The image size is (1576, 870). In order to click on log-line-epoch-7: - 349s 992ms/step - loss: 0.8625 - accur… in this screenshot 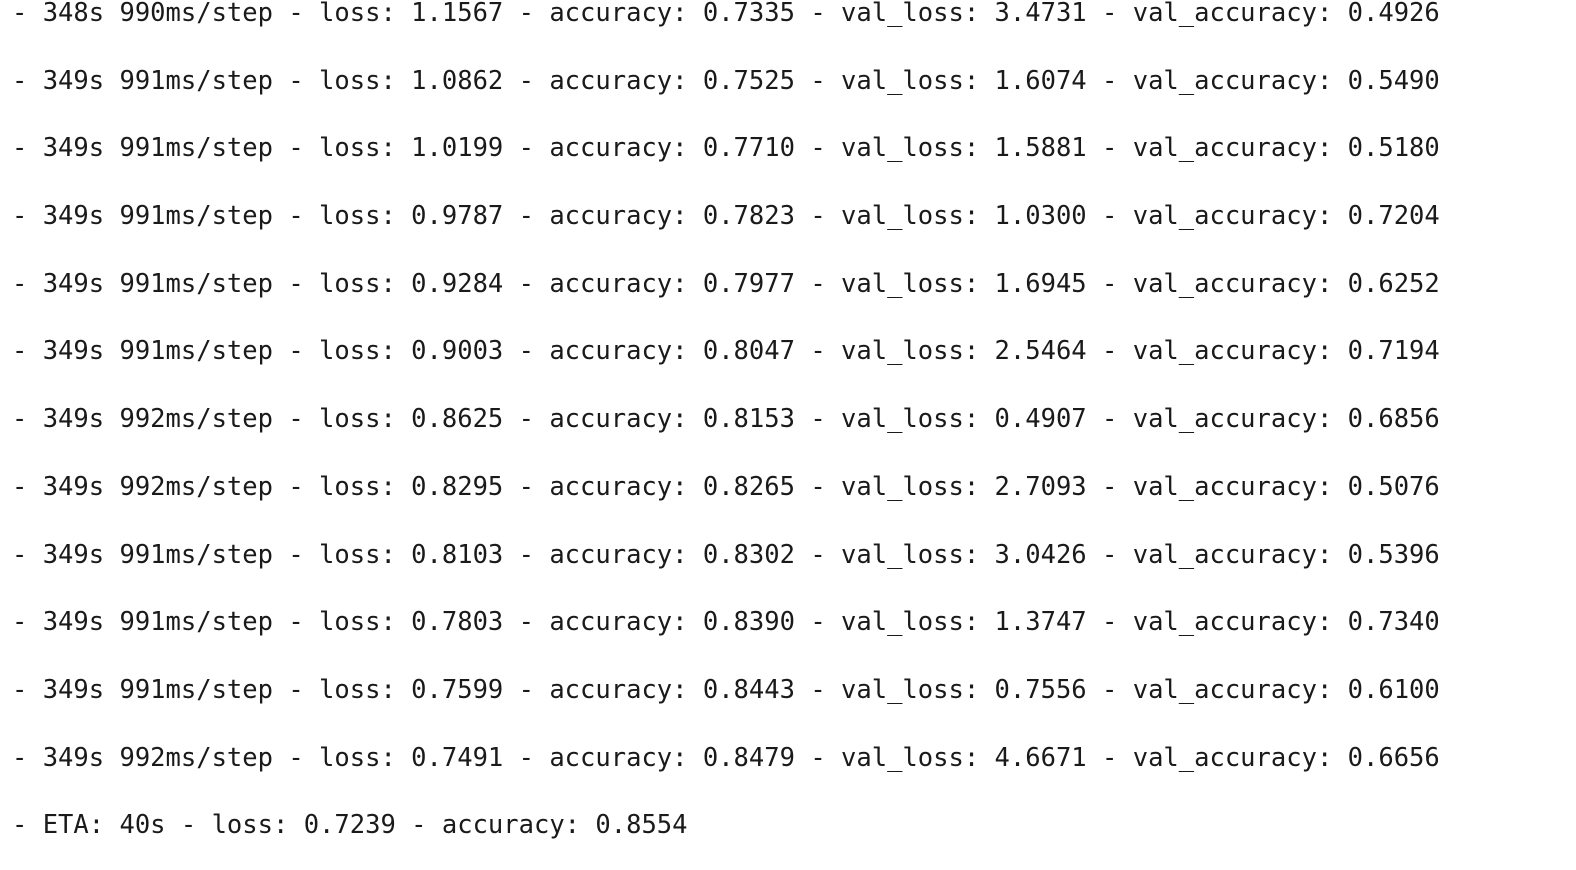, I will do `click(726, 419)`.